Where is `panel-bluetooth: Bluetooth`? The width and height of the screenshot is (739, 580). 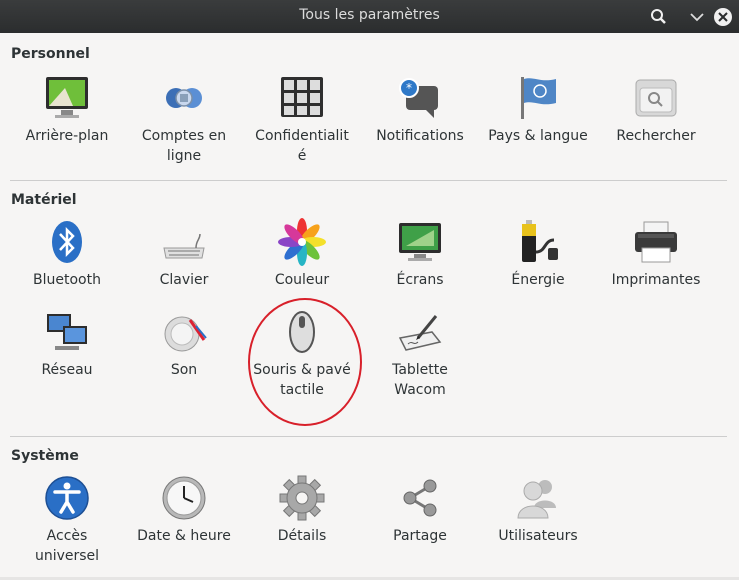 panel-bluetooth: Bluetooth is located at coordinates (67, 254).